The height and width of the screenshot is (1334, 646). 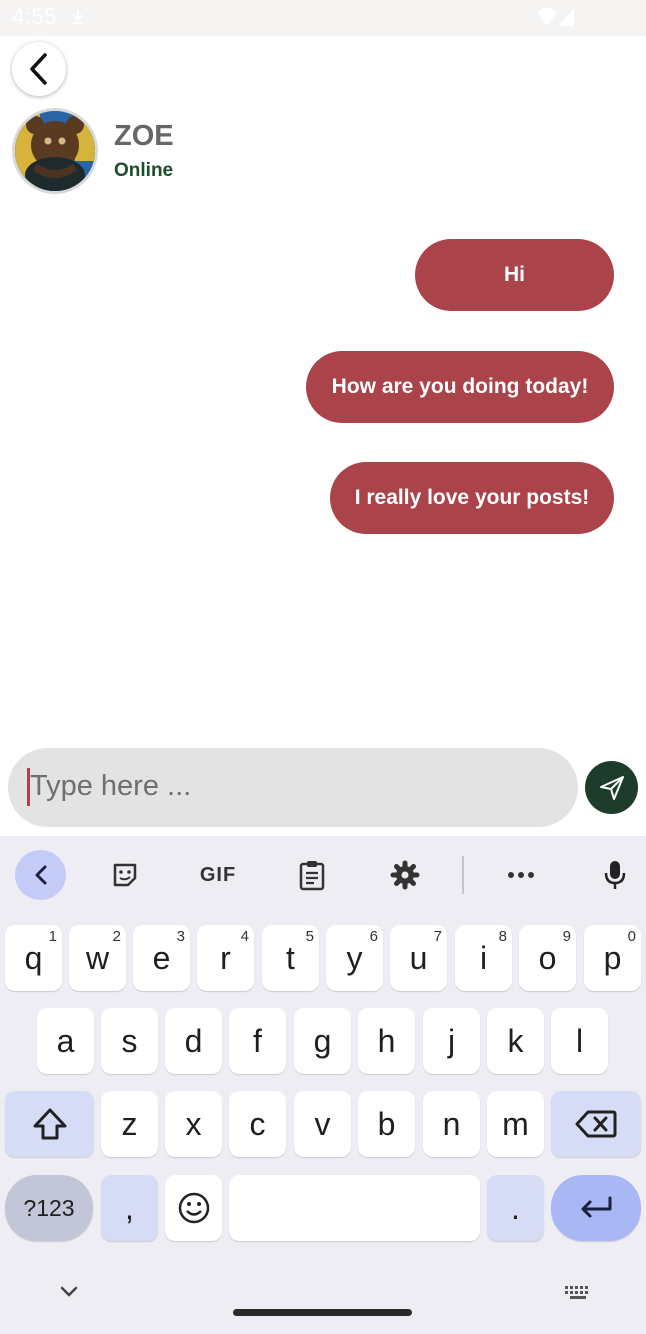 I want to click on send-button, so click(x=611, y=787).